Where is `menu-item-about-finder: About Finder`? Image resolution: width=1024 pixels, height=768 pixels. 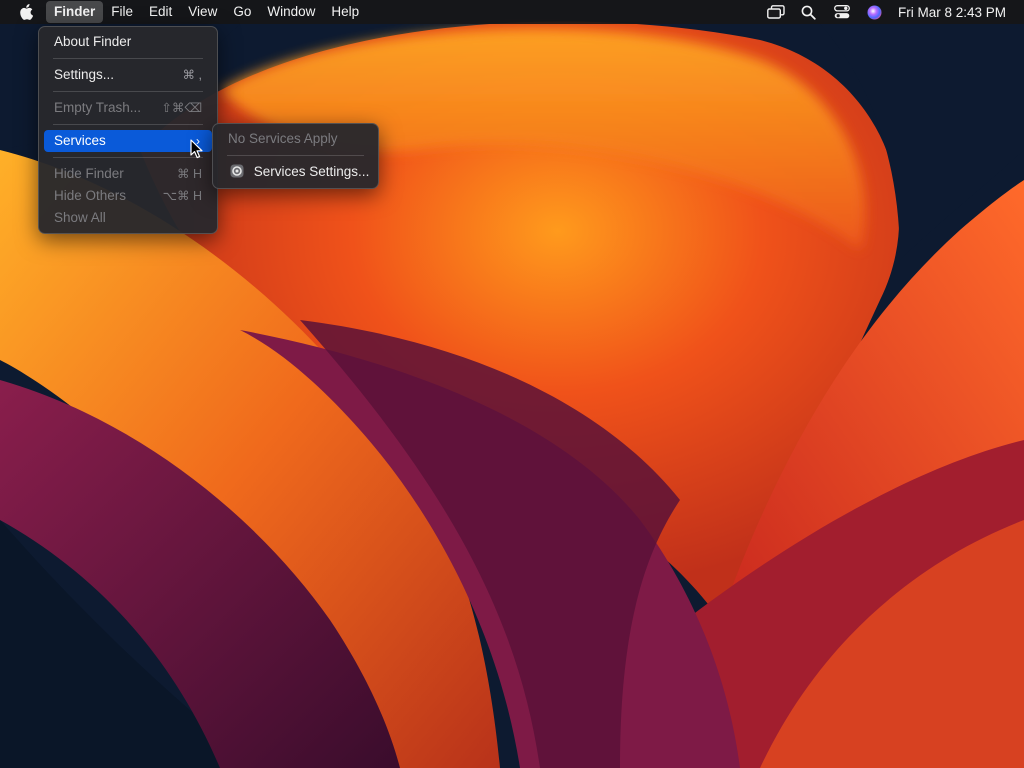
menu-item-about-finder: About Finder is located at coordinates (128, 42).